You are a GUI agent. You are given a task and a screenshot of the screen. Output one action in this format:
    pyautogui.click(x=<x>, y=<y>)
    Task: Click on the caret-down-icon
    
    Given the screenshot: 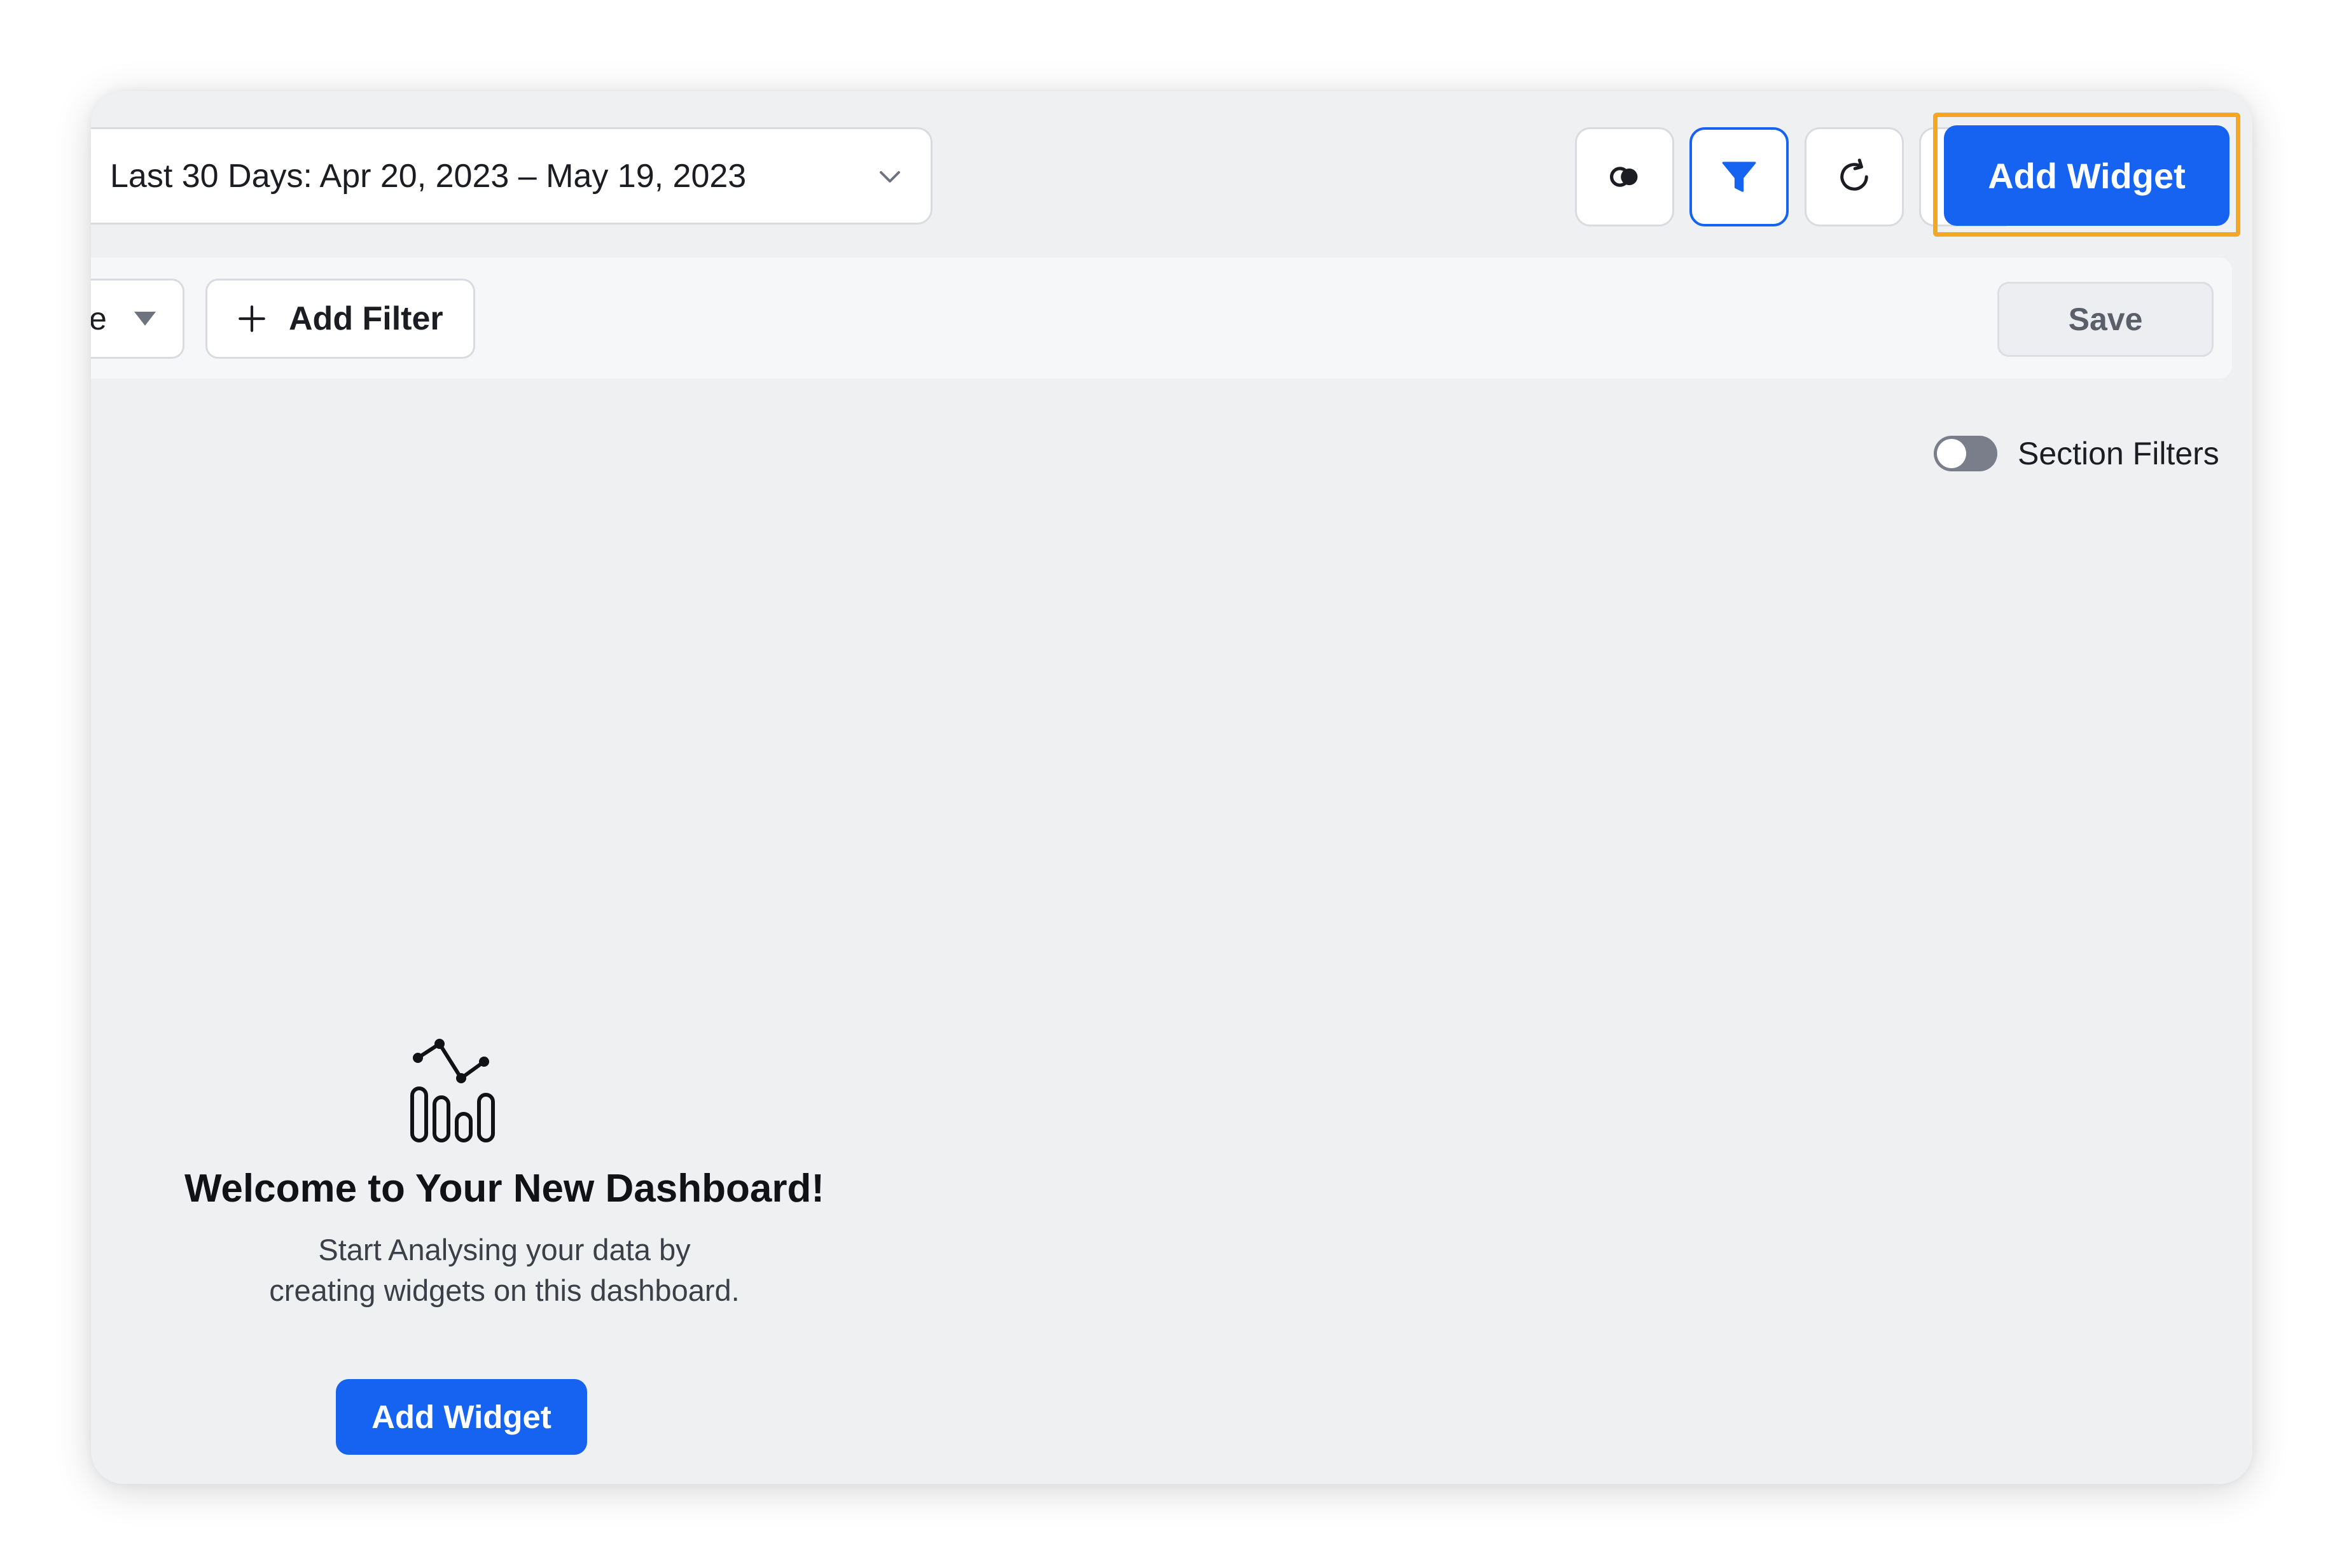 What is the action you would take?
    pyautogui.click(x=145, y=319)
    